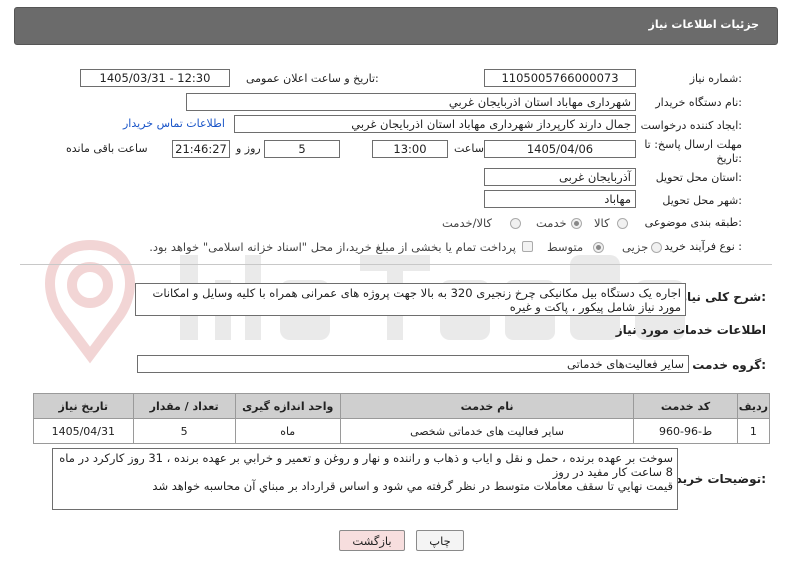  Describe the element at coordinates (560, 149) in the screenshot. I see `deadline-date-field: 1405/04/06` at that location.